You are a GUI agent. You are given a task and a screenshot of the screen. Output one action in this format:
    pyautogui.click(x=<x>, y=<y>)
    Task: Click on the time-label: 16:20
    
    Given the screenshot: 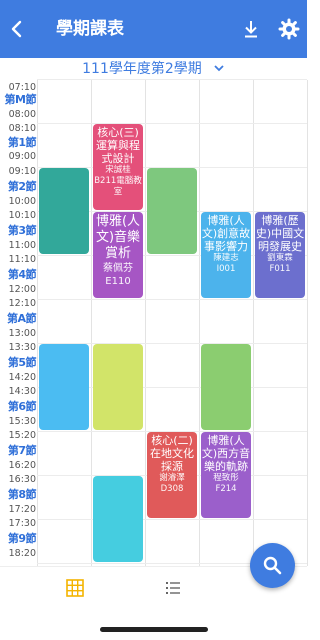 What is the action you would take?
    pyautogui.click(x=22, y=465)
    